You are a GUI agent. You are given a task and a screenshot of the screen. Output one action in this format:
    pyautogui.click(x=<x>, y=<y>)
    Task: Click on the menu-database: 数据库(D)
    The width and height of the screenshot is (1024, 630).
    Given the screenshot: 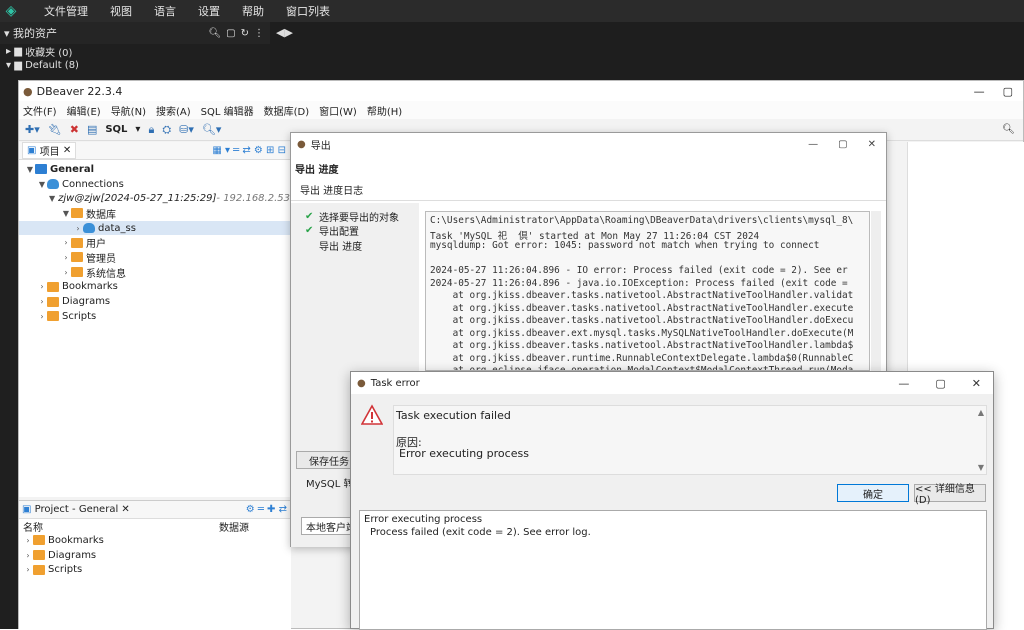 What is the action you would take?
    pyautogui.click(x=287, y=110)
    